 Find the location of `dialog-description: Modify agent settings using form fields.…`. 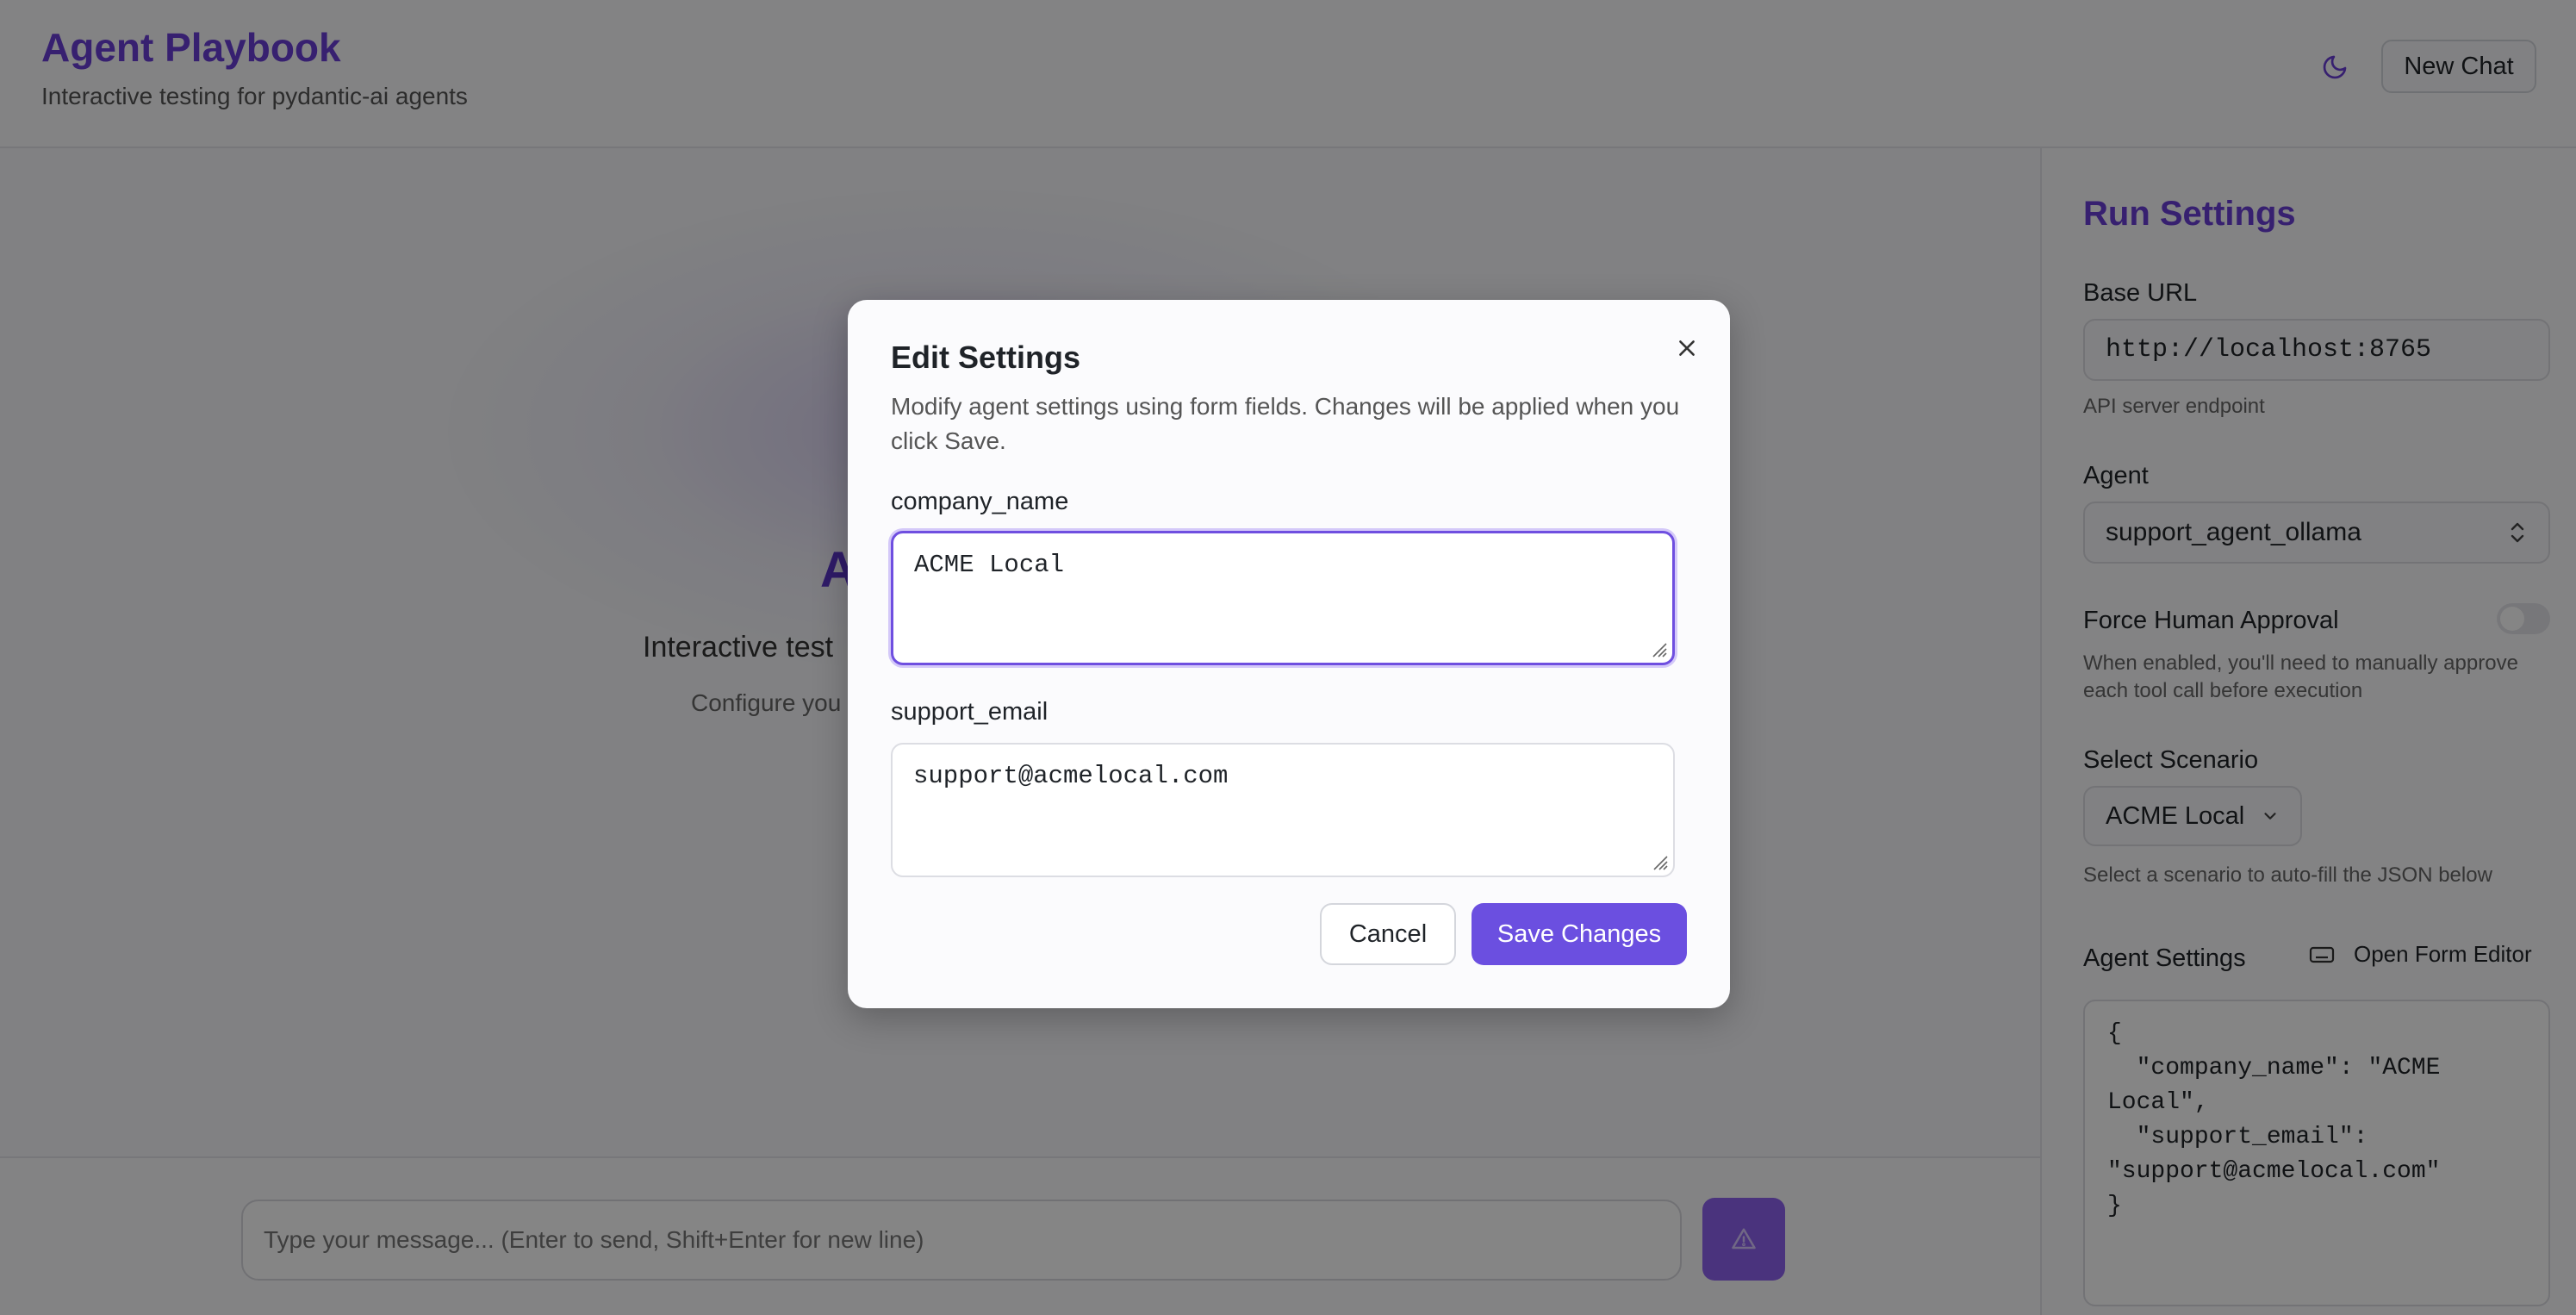

dialog-description: Modify agent settings using form fields.… is located at coordinates (1286, 423).